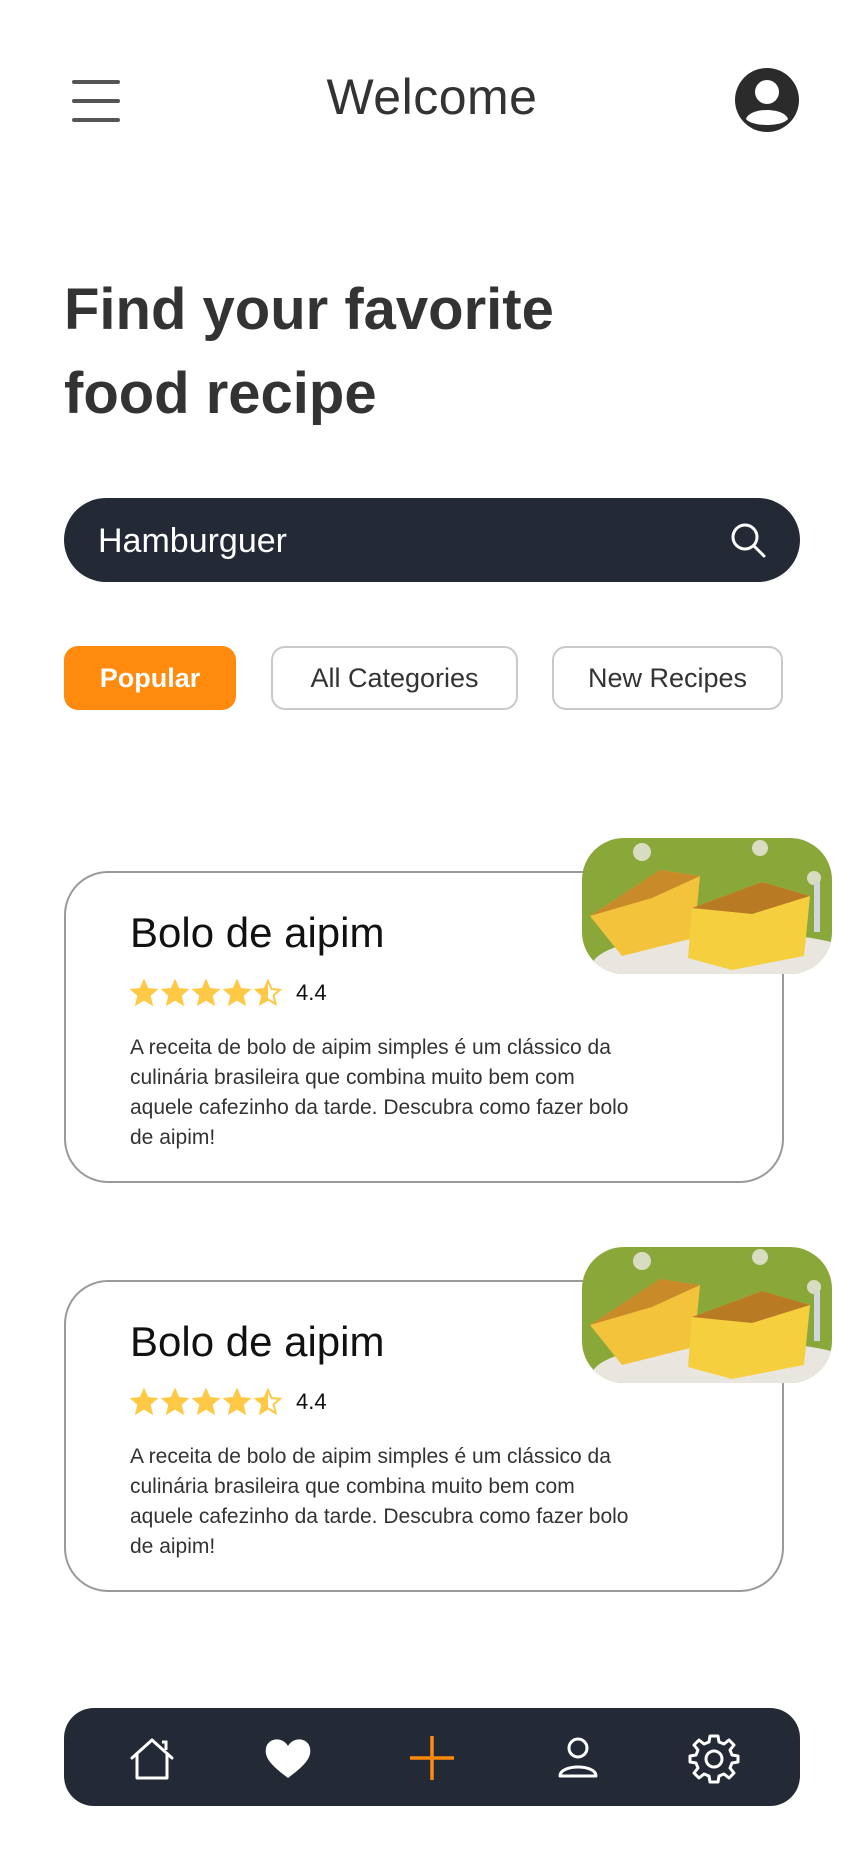 This screenshot has width=864, height=1864. What do you see at coordinates (748, 540) in the screenshot?
I see `search-icon` at bounding box center [748, 540].